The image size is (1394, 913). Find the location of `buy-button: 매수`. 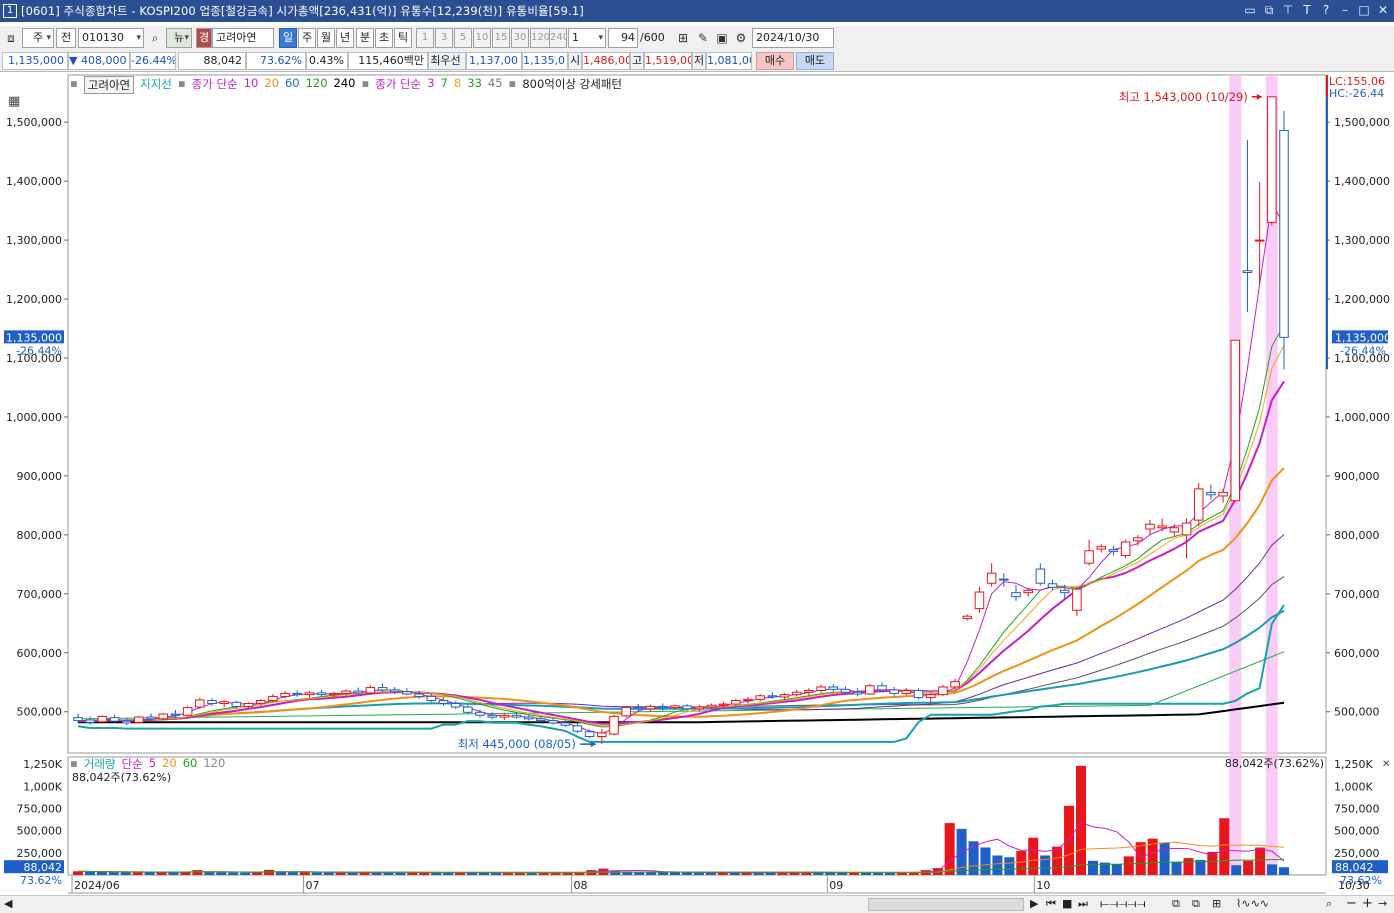

buy-button: 매수 is located at coordinates (775, 61).